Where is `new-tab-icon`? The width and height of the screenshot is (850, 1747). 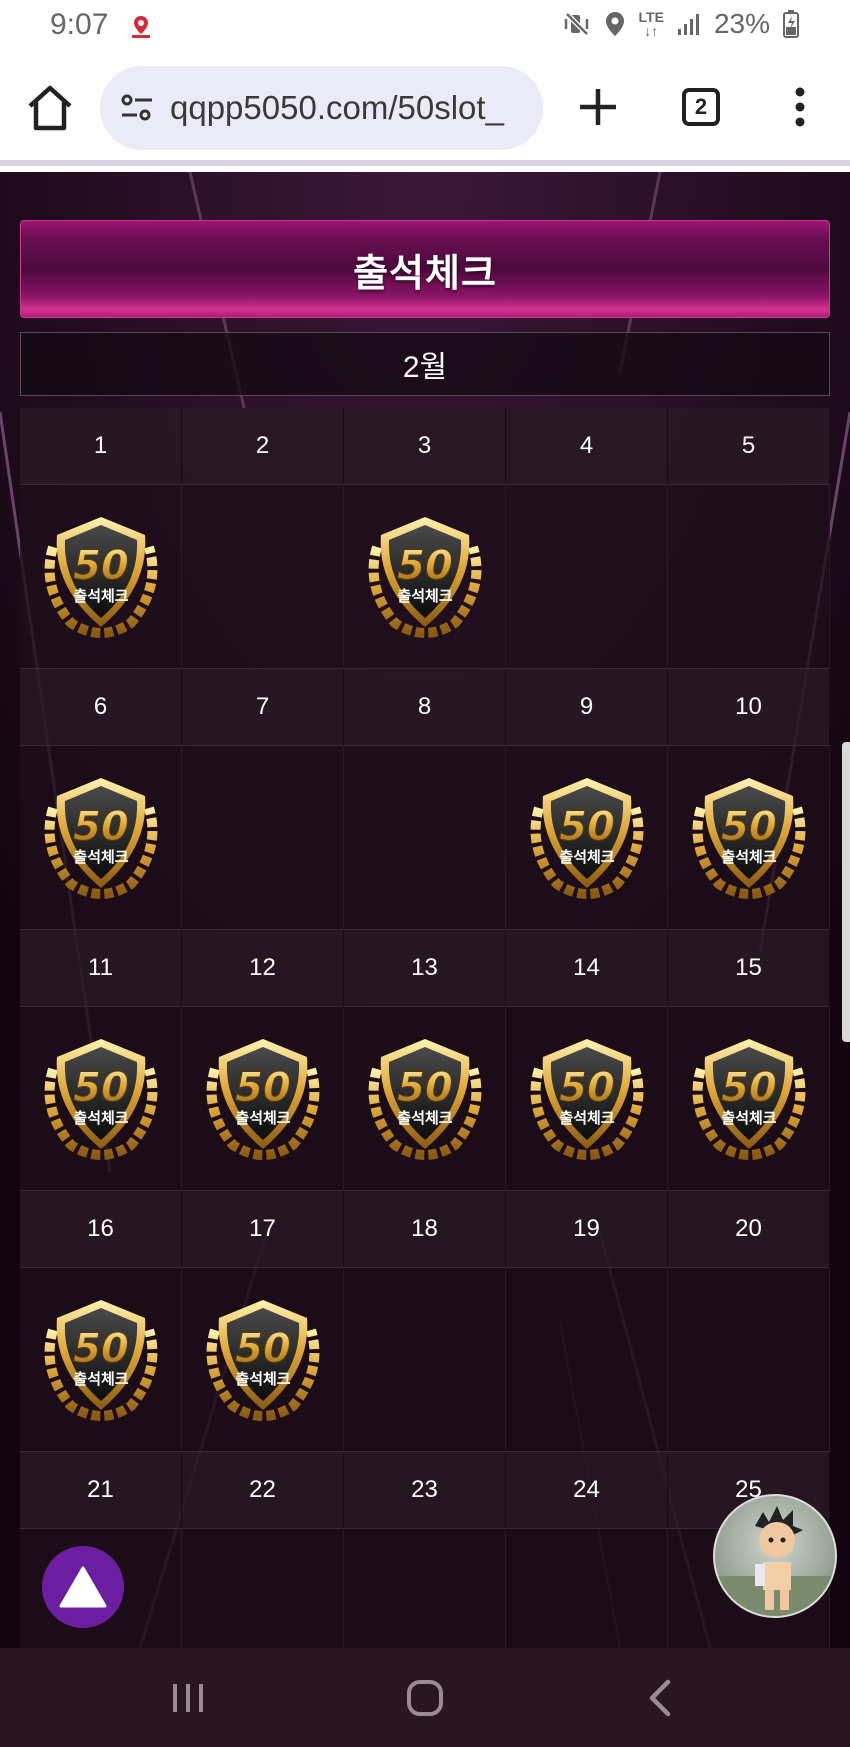 new-tab-icon is located at coordinates (598, 107).